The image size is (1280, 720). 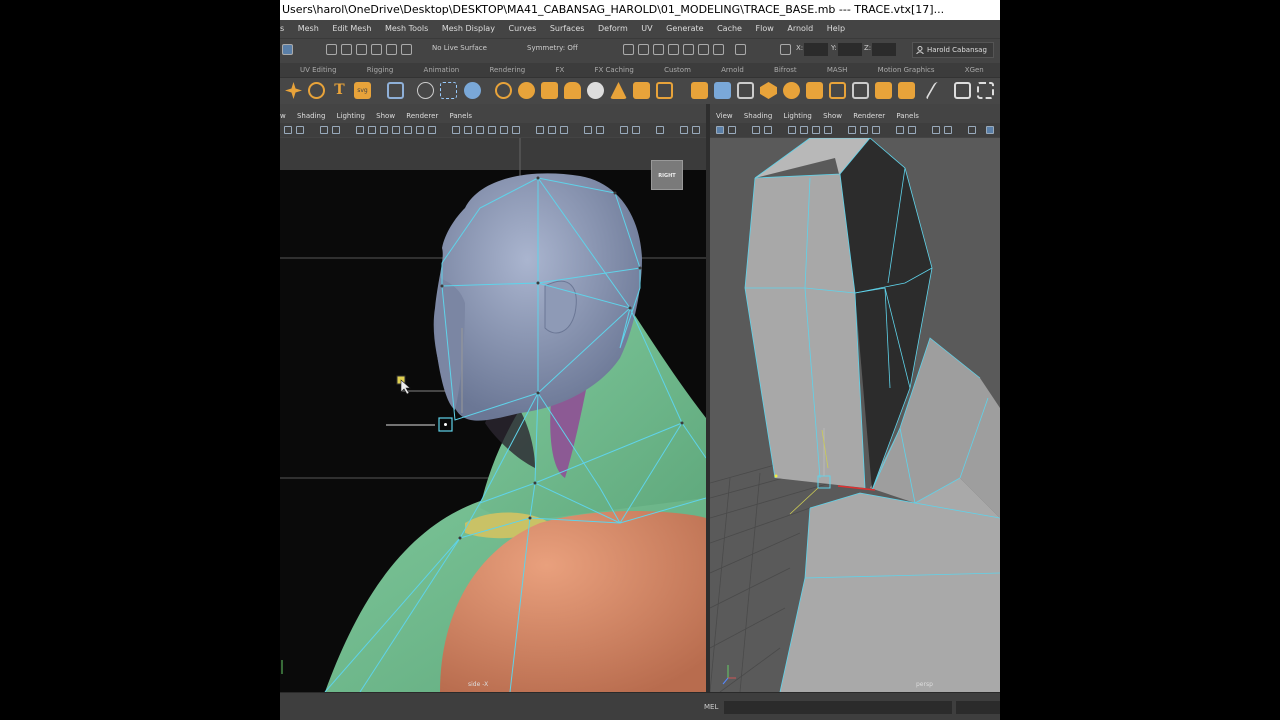 I want to click on ambient-occlusion-icon, so click(x=552, y=130).